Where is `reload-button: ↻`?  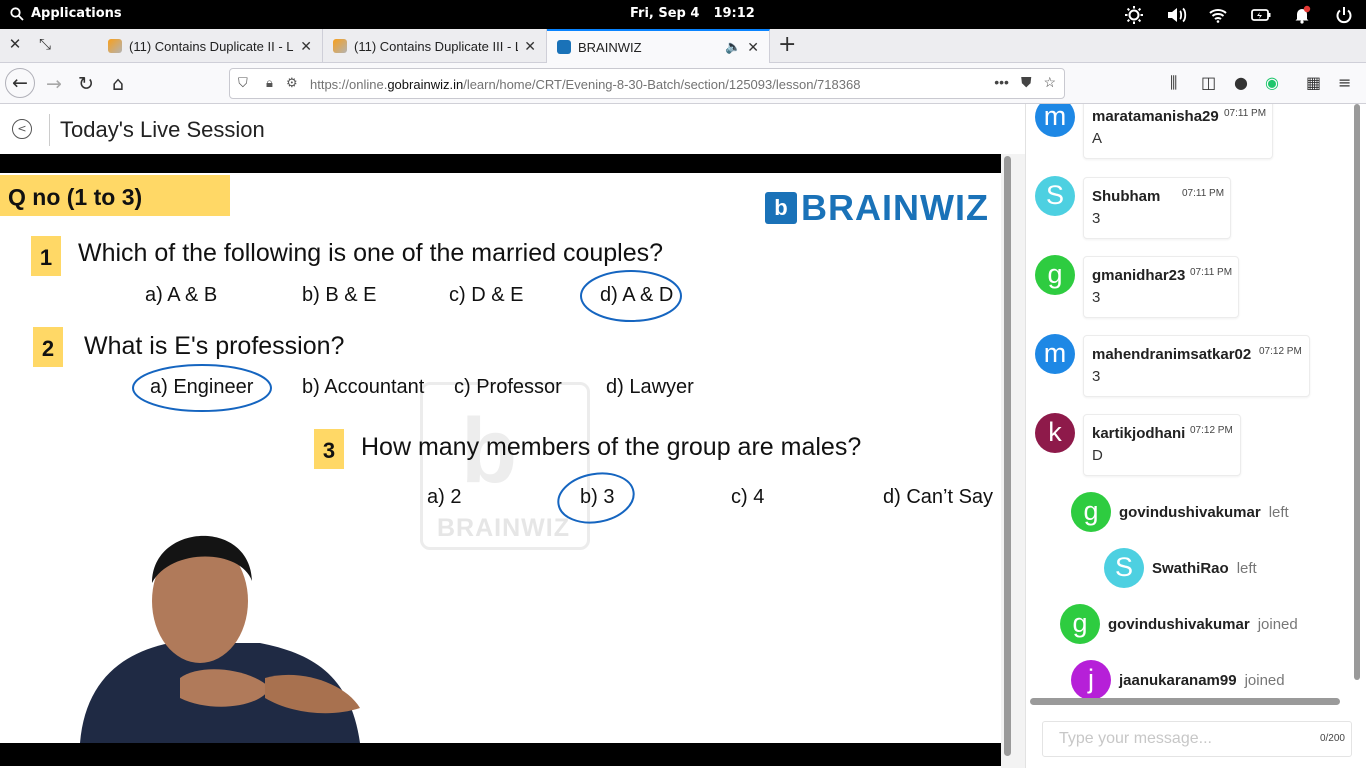
reload-button: ↻ is located at coordinates (86, 84).